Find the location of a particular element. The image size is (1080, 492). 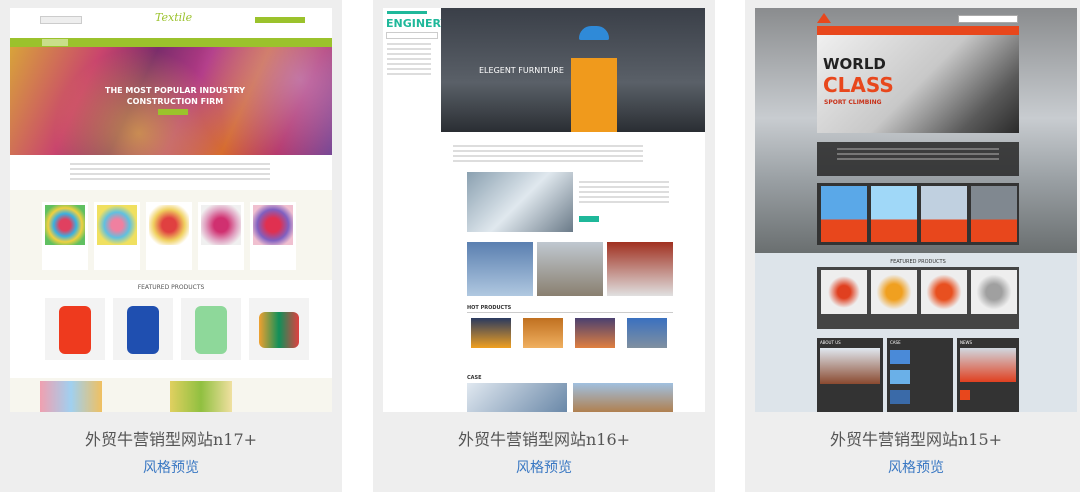

site-header: Textile is located at coordinates (171, 23).